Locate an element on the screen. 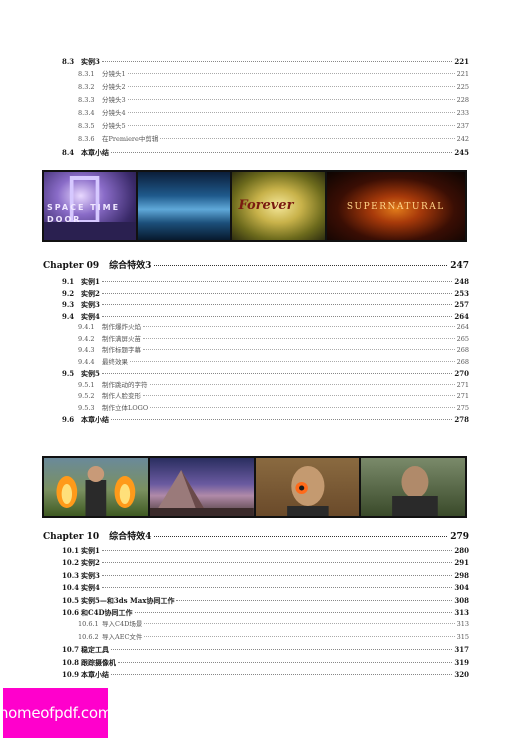 This screenshot has width=525, height=738. toc-section-entry: 10.9 本章小结 320 is located at coordinates (265, 674).